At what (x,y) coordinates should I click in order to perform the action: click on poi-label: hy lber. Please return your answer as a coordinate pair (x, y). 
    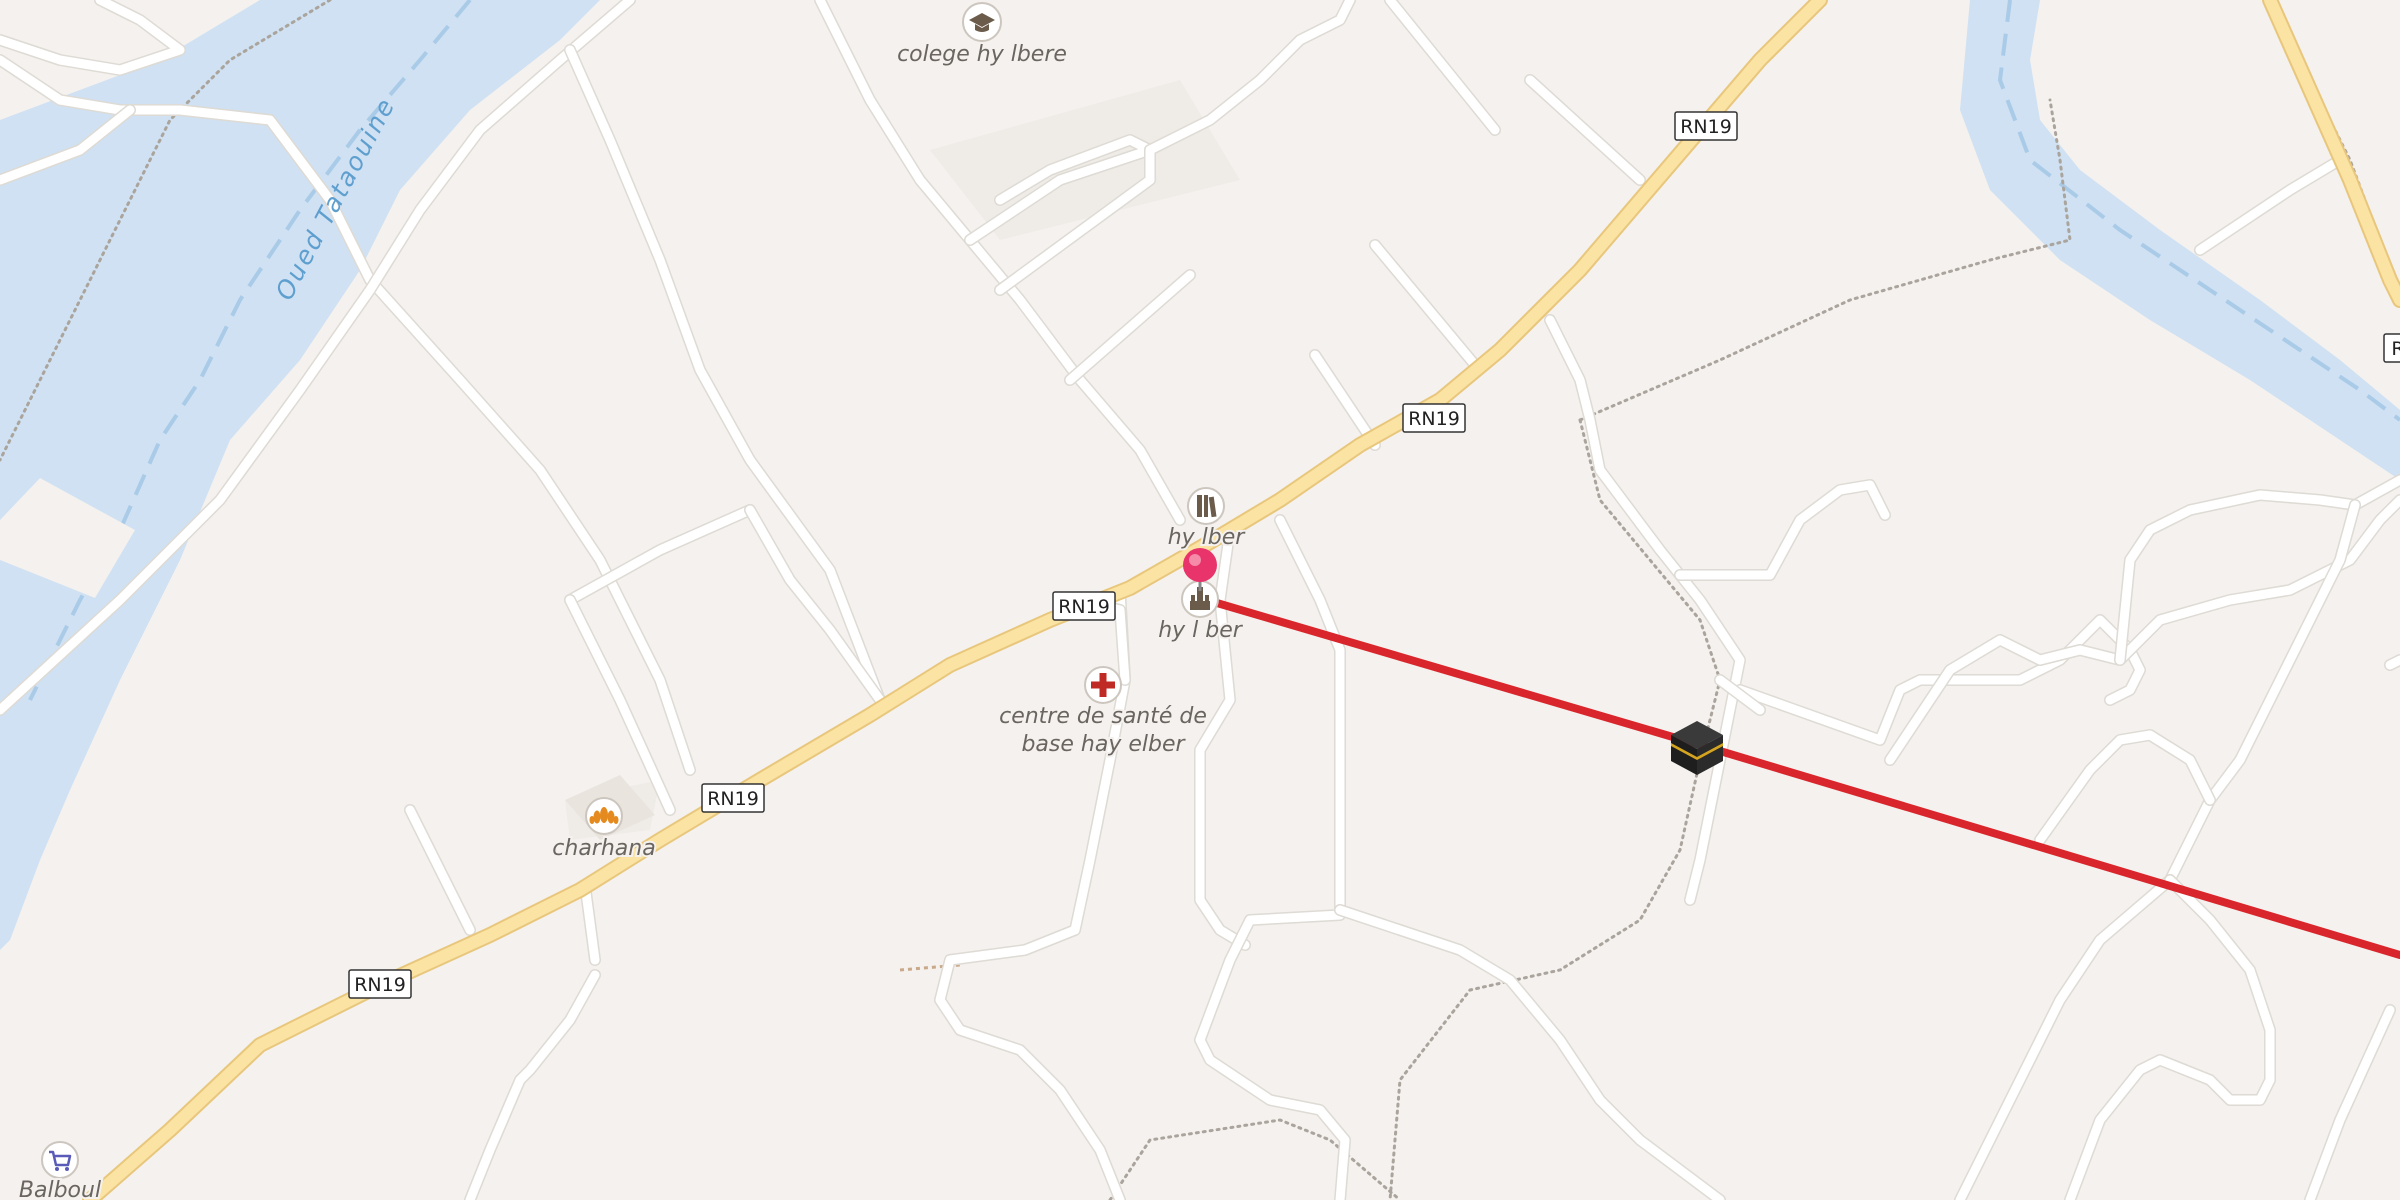
    Looking at the image, I should click on (1207, 537).